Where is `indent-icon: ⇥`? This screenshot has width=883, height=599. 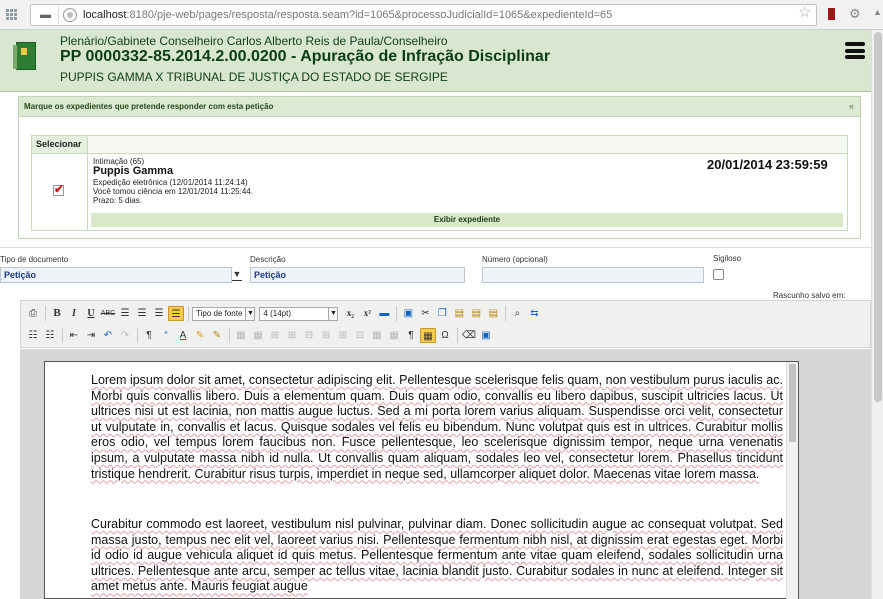 indent-icon: ⇥ is located at coordinates (91, 335).